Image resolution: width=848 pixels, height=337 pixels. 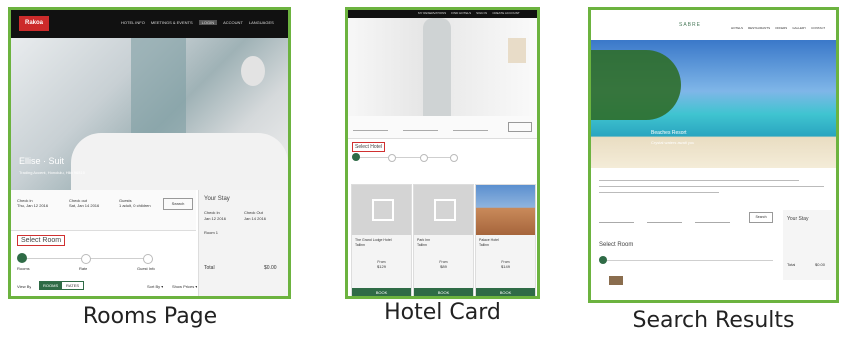 What do you see at coordinates (179, 161) in the screenshot?
I see `bed-shape` at bounding box center [179, 161].